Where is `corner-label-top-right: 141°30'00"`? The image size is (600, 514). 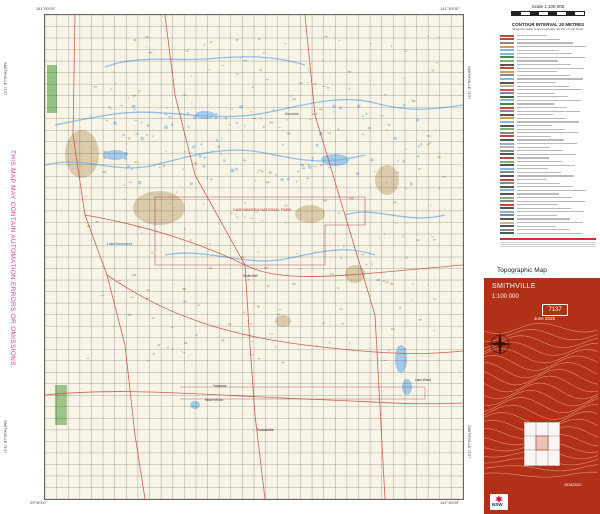 corner-label-top-right: 141°30'00" is located at coordinates (450, 8).